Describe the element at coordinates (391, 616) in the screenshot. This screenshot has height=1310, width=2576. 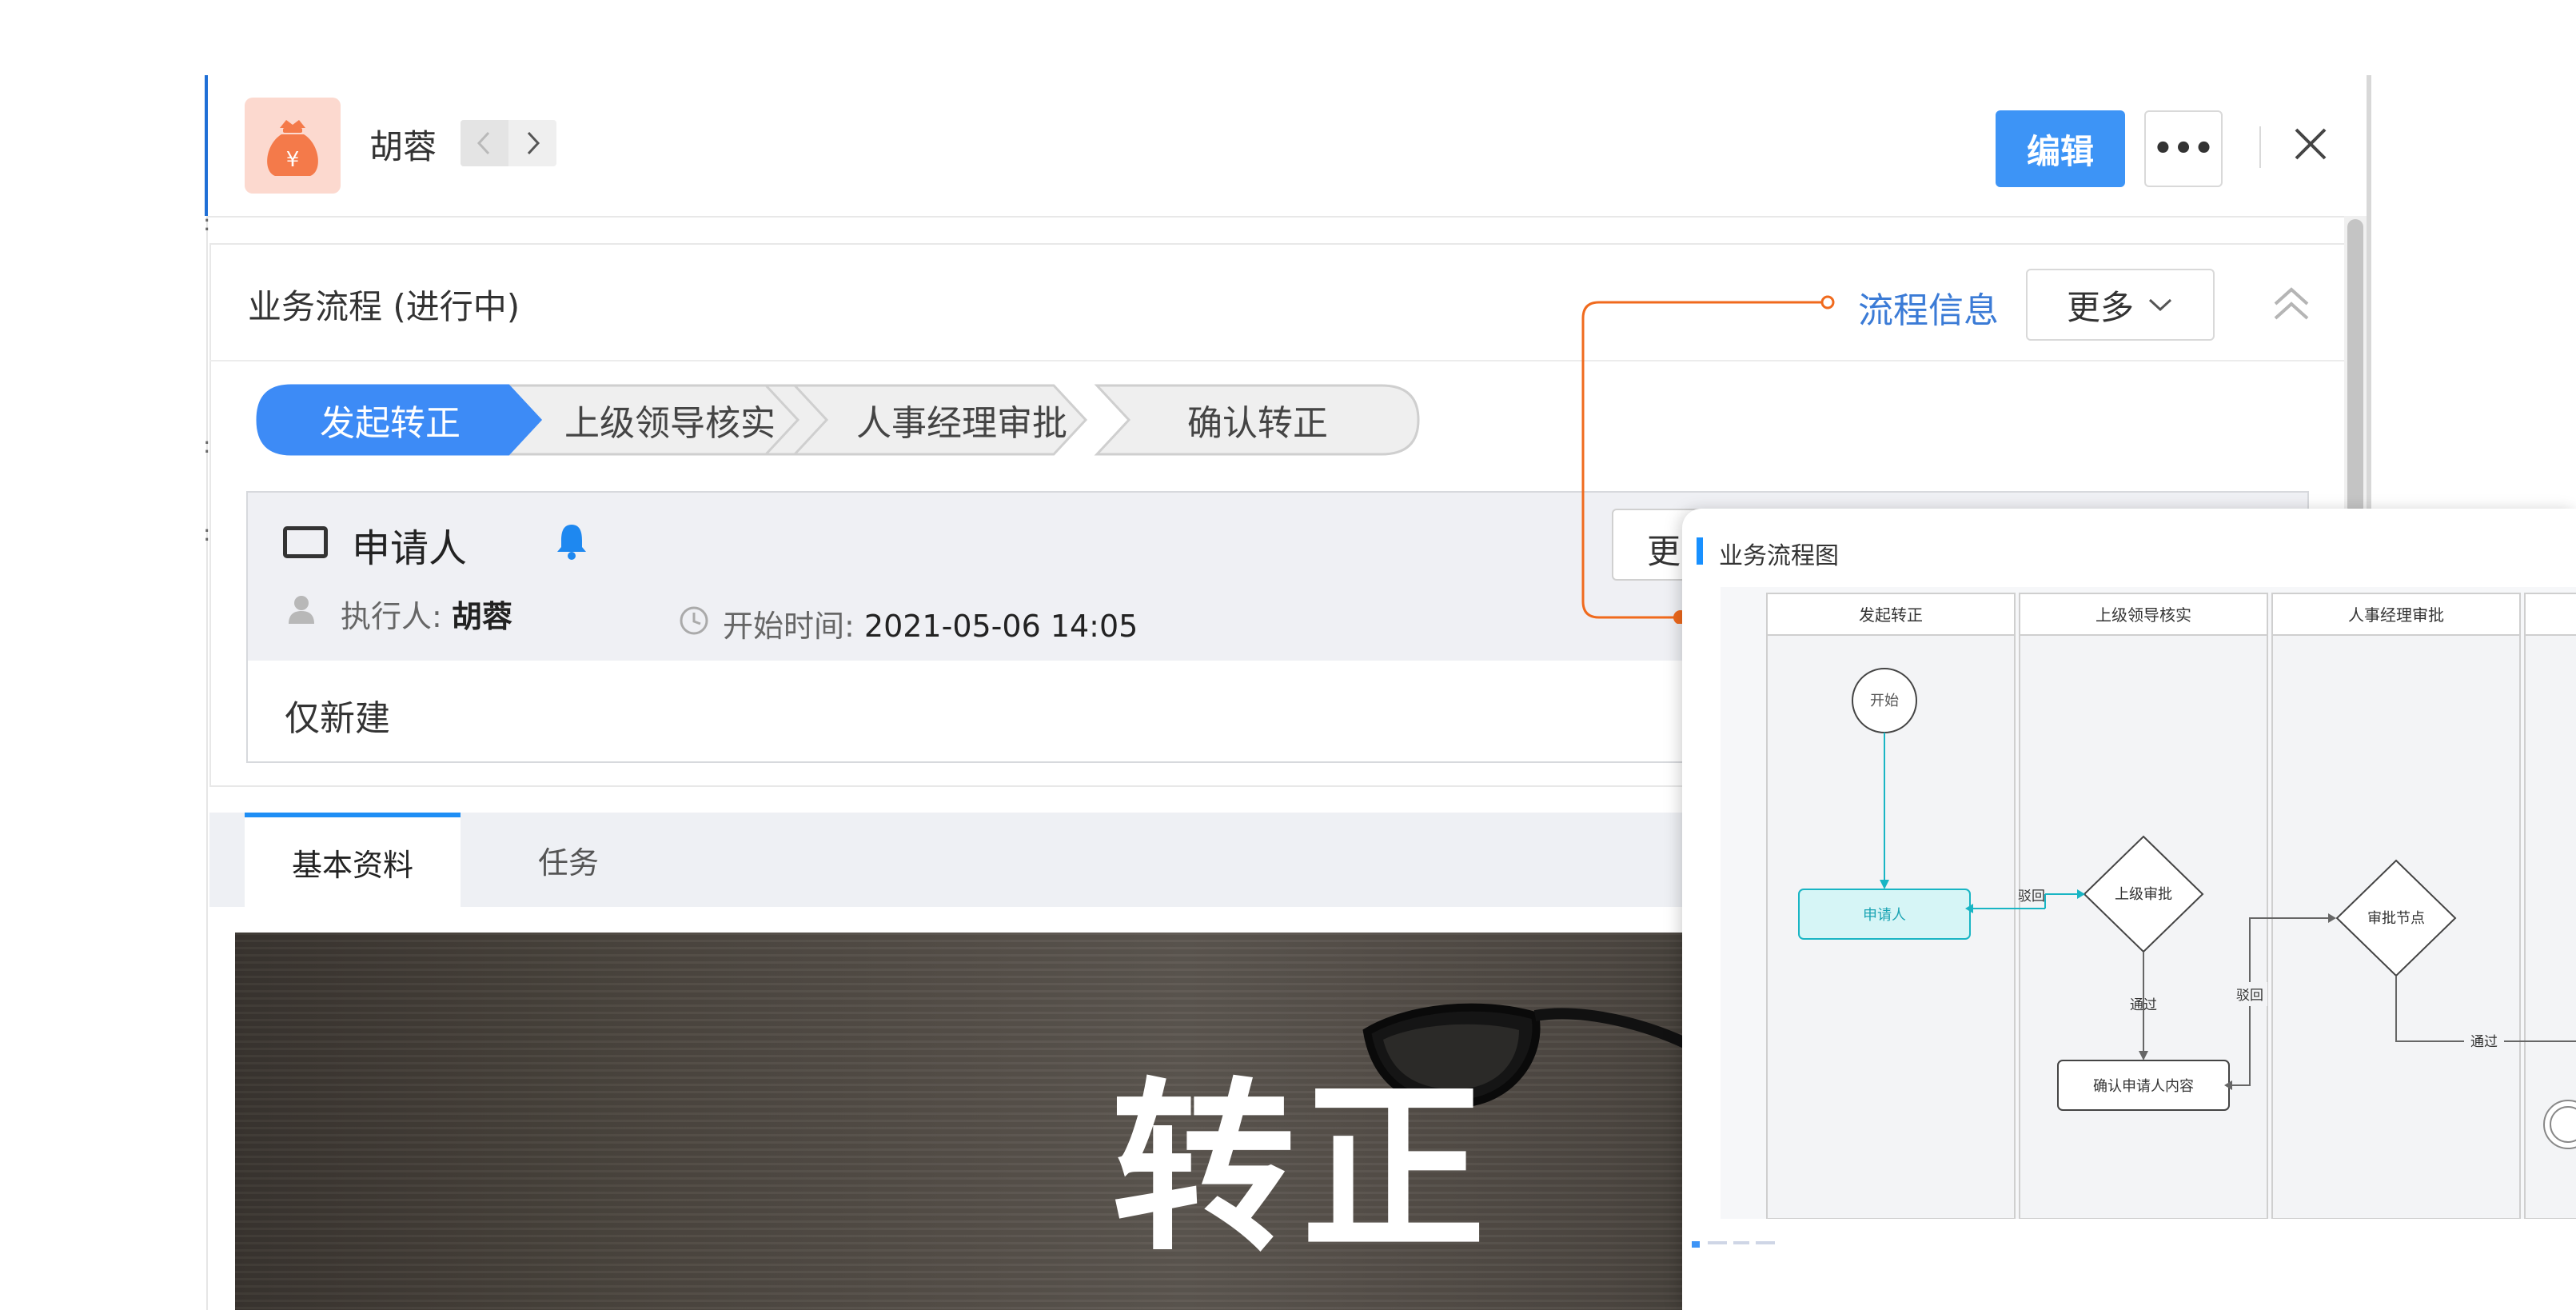
I see `executor-label: 执行人:` at that location.